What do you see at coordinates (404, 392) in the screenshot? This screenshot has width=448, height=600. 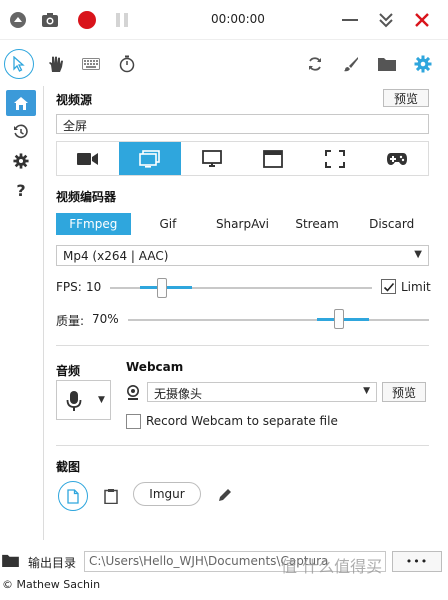 I see `webcam-preview-button: 预览` at bounding box center [404, 392].